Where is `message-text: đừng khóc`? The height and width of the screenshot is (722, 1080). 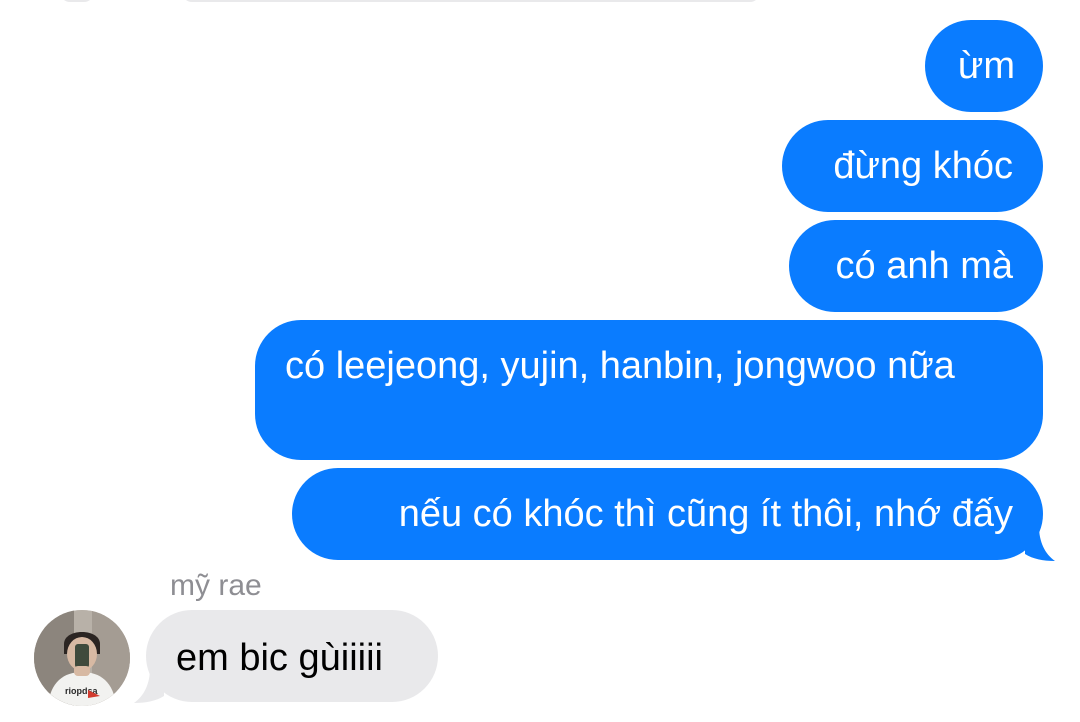 message-text: đừng khóc is located at coordinates (923, 166).